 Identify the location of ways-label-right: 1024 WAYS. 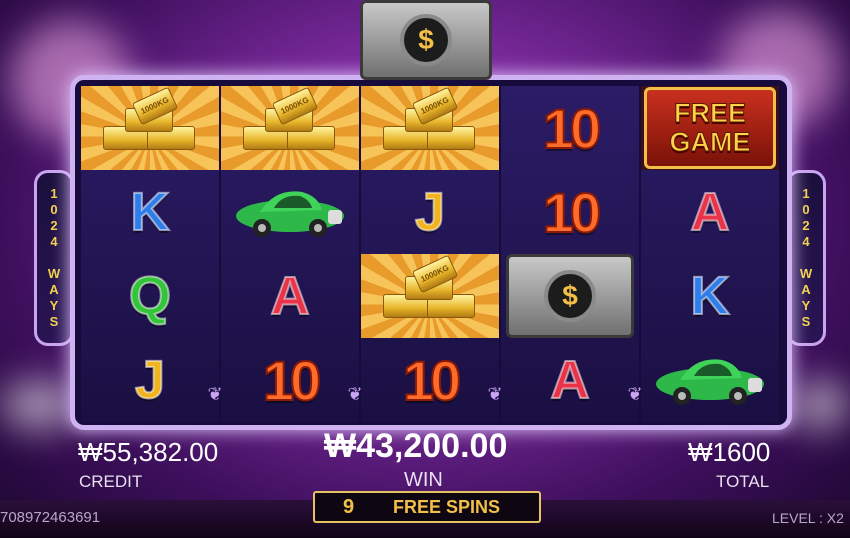
(806, 258).